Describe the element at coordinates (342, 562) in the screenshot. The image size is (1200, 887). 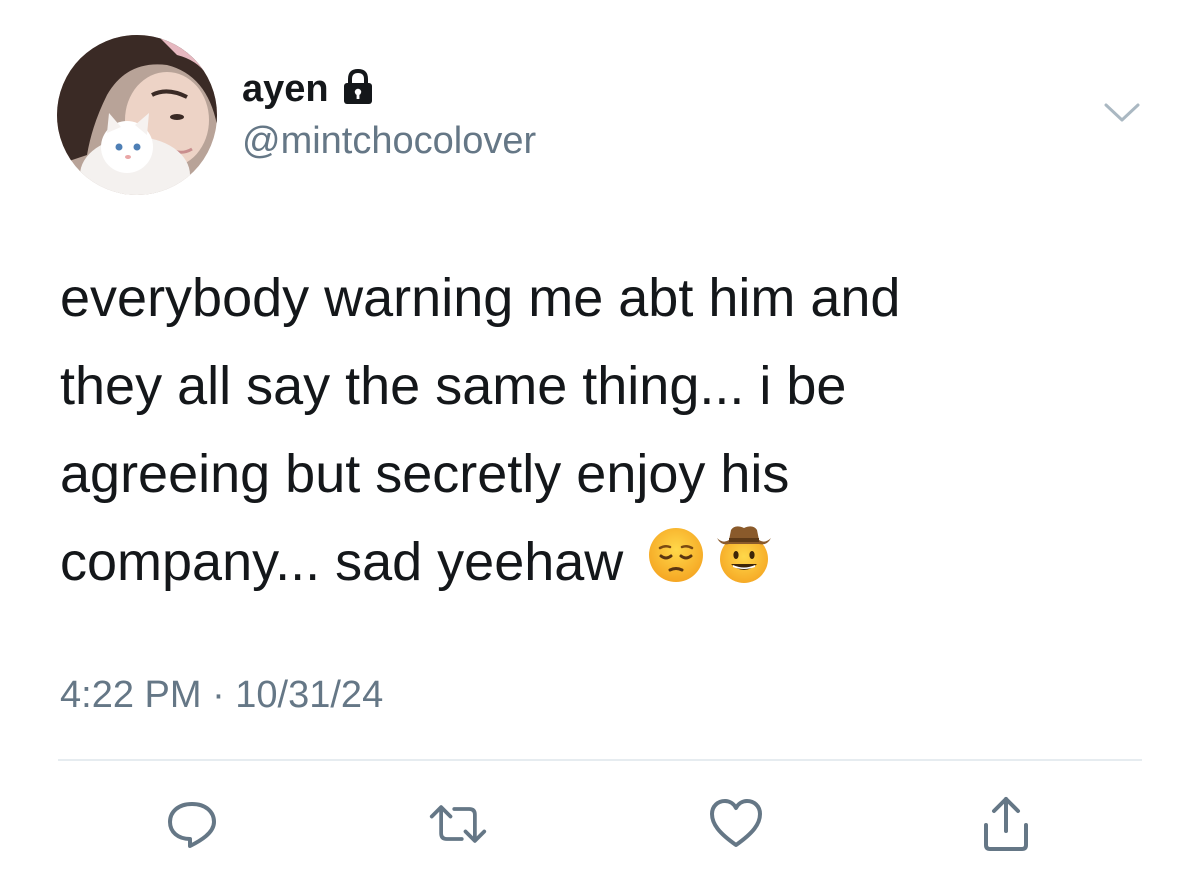
I see `tweet-line: company... sad yeehaw` at that location.